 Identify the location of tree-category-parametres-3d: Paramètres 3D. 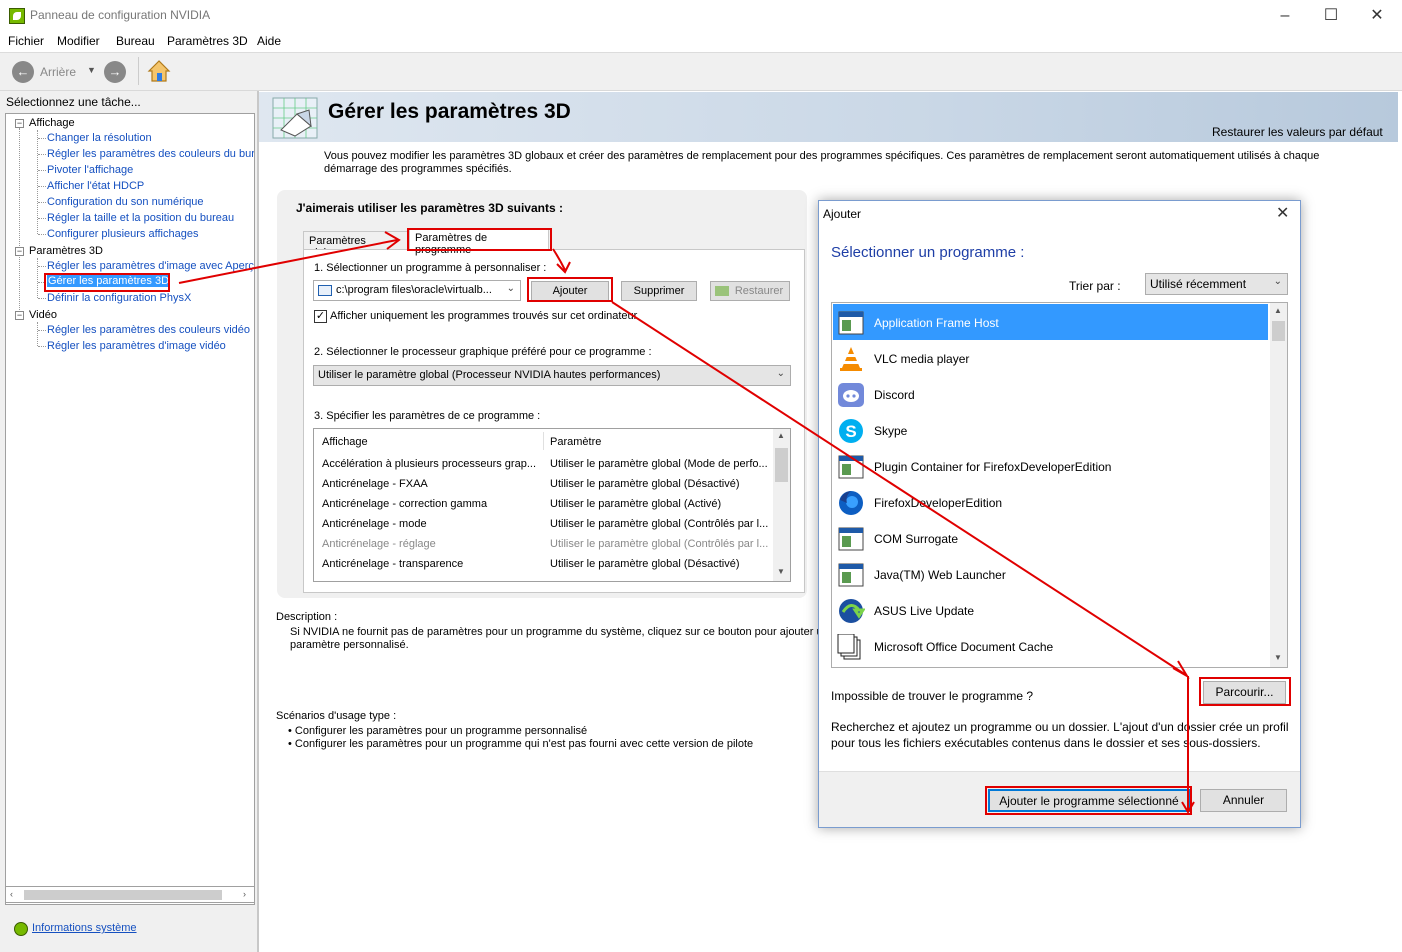
(66, 251).